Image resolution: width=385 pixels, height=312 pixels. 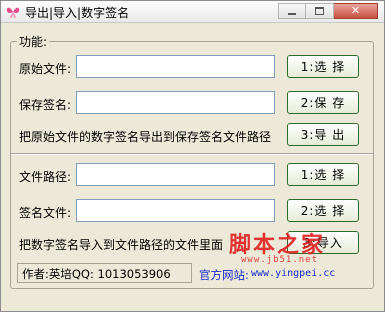 I want to click on save-signature-button: 2:保 存, so click(x=323, y=102).